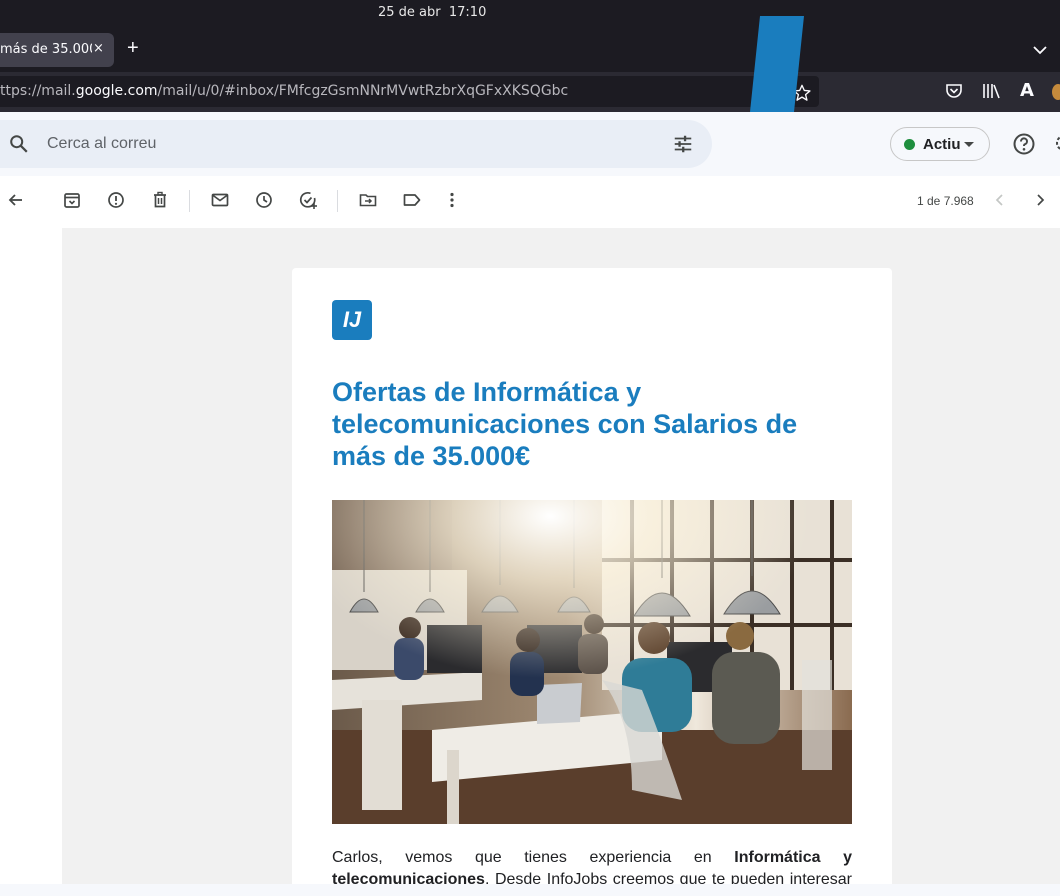  Describe the element at coordinates (1040, 50) in the screenshot. I see `tab-list-chevron-icon` at that location.